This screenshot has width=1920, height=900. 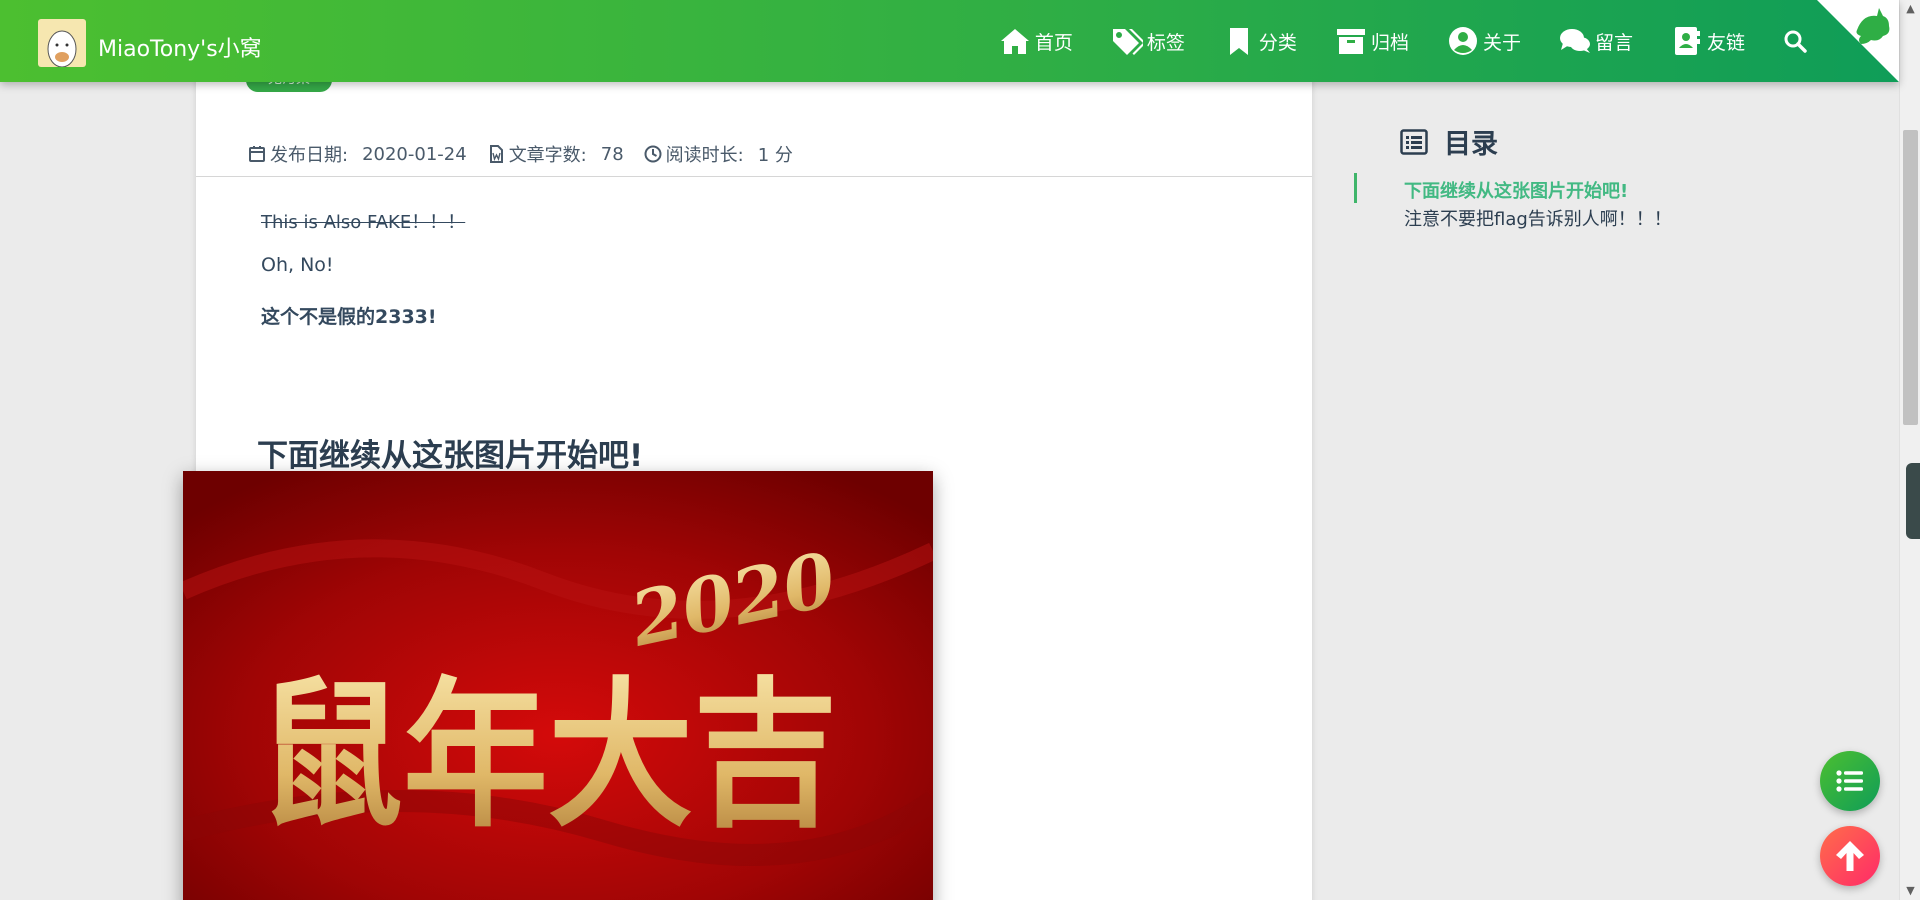 What do you see at coordinates (450, 456) in the screenshot?
I see `section-heading: 下面继续从这张图片开始吧!` at bounding box center [450, 456].